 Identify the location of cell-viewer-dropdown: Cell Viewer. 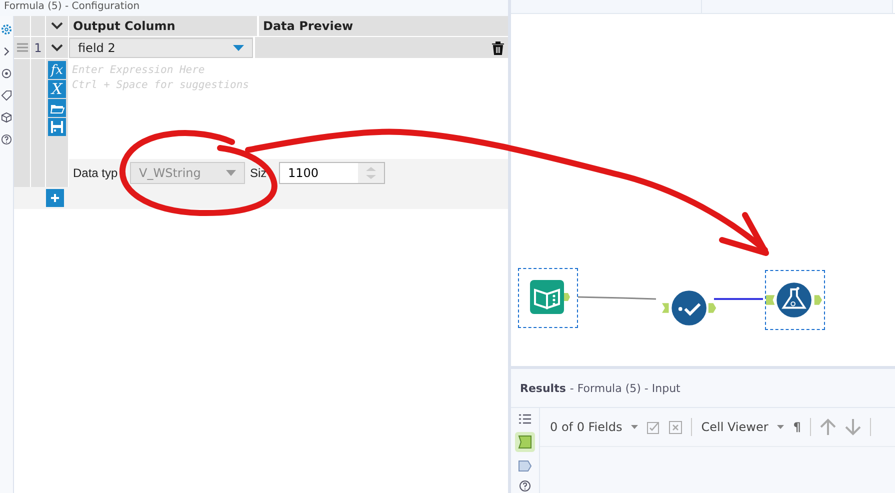
(734, 427).